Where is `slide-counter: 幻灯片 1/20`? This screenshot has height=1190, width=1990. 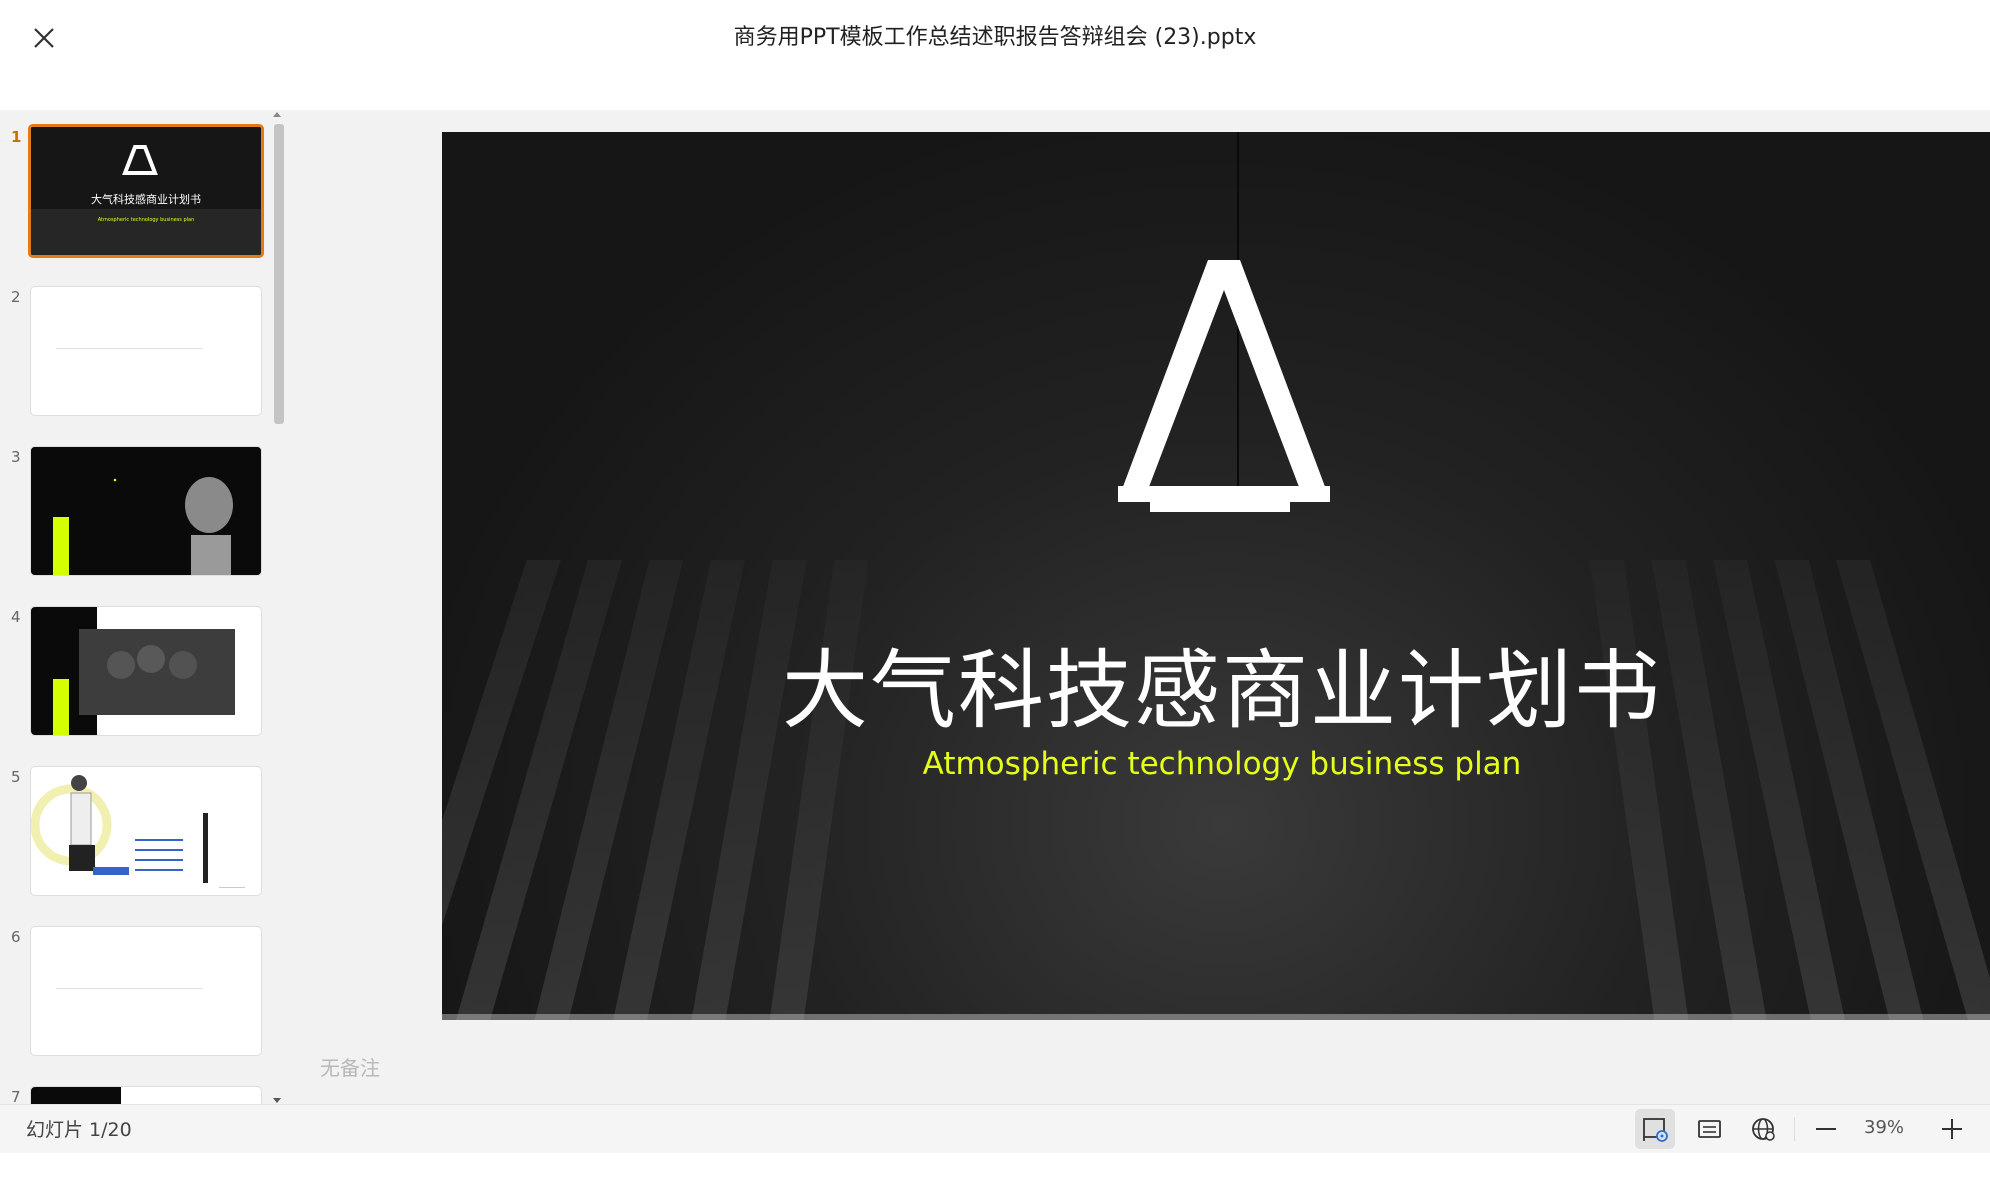 slide-counter: 幻灯片 1/20 is located at coordinates (79, 1130).